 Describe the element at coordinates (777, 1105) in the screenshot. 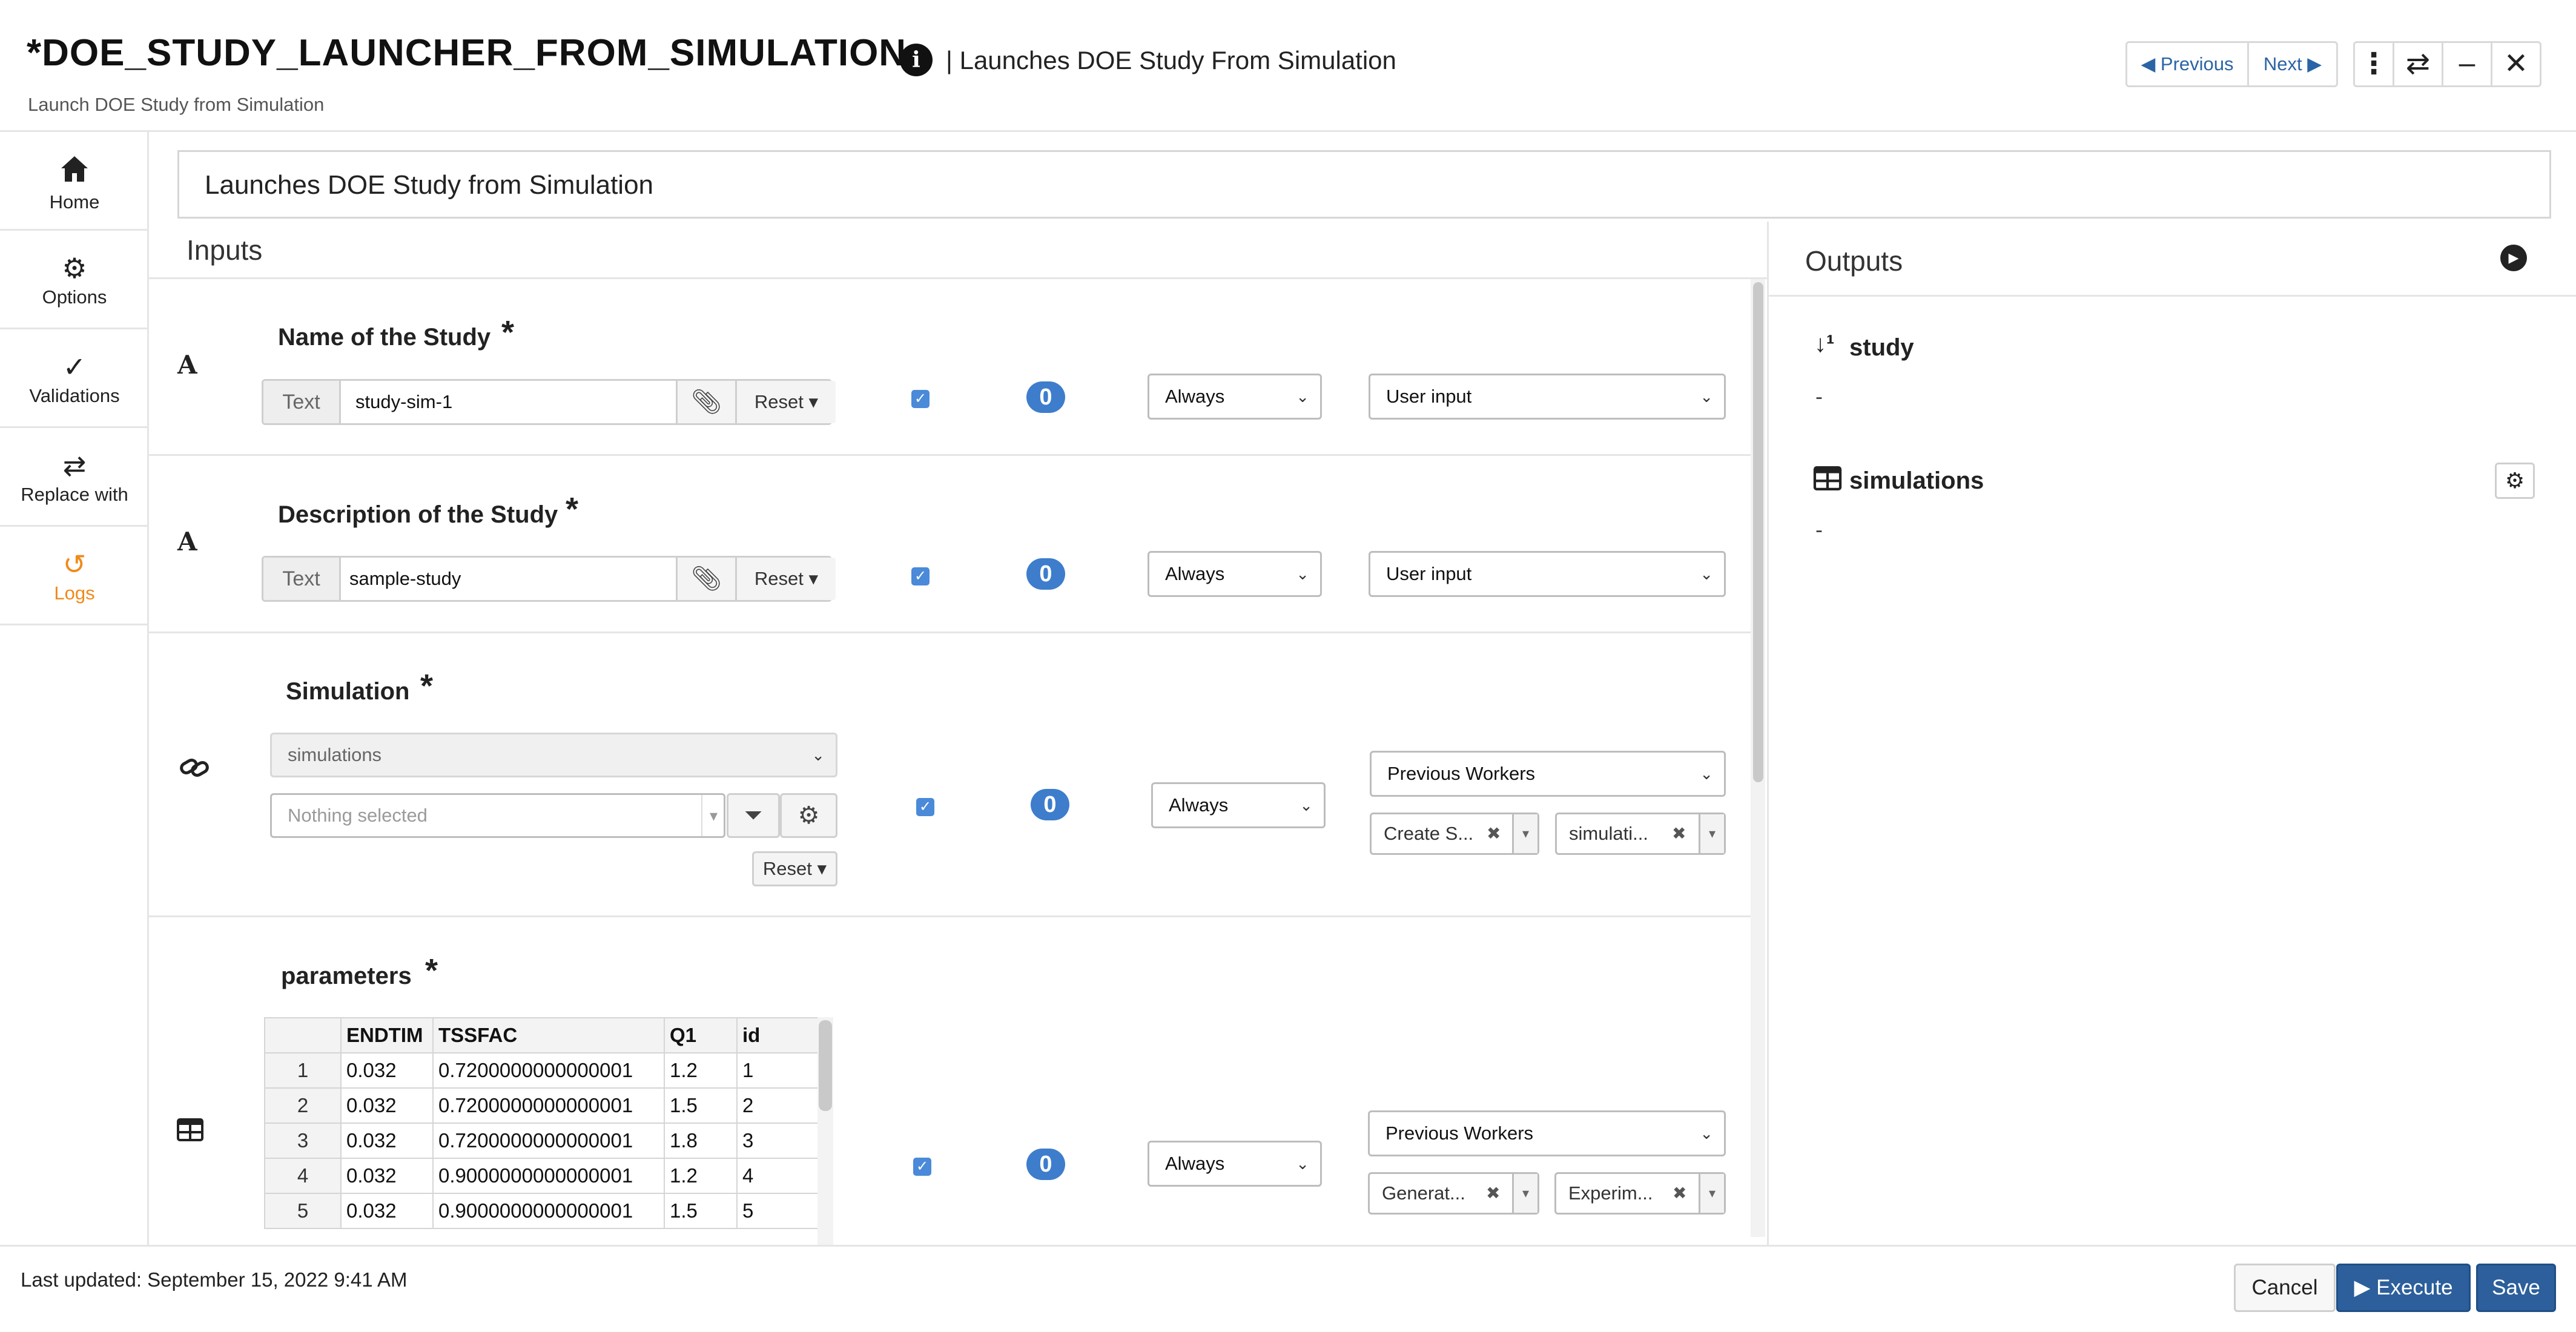

I see `table-cell: 2` at that location.